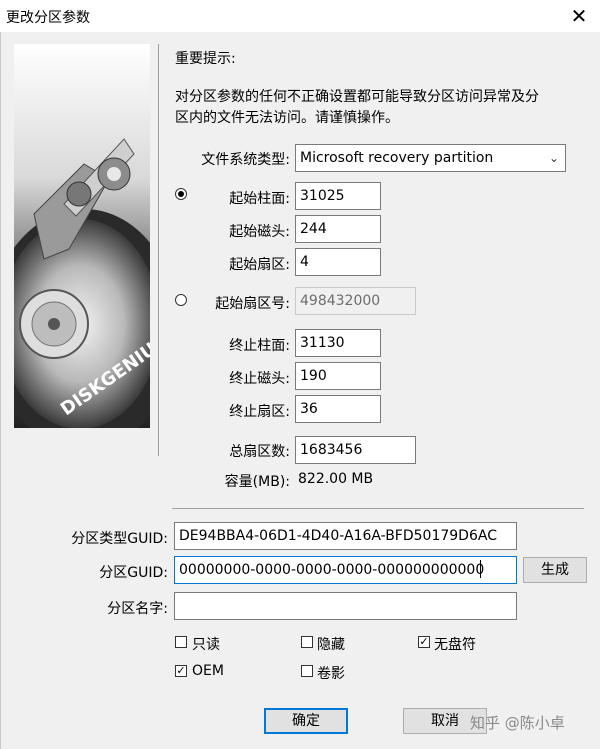 This screenshot has width=600, height=749. What do you see at coordinates (259, 452) in the screenshot?
I see `total-sectors-label: 总扇区数:` at bounding box center [259, 452].